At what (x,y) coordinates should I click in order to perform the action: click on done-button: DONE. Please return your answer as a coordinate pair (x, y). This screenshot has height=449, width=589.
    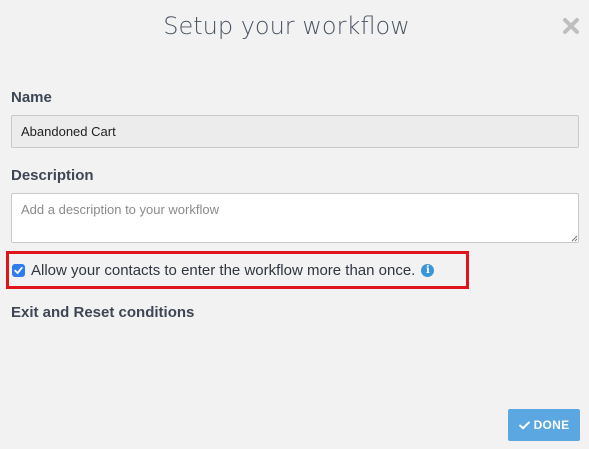
    Looking at the image, I should click on (544, 425).